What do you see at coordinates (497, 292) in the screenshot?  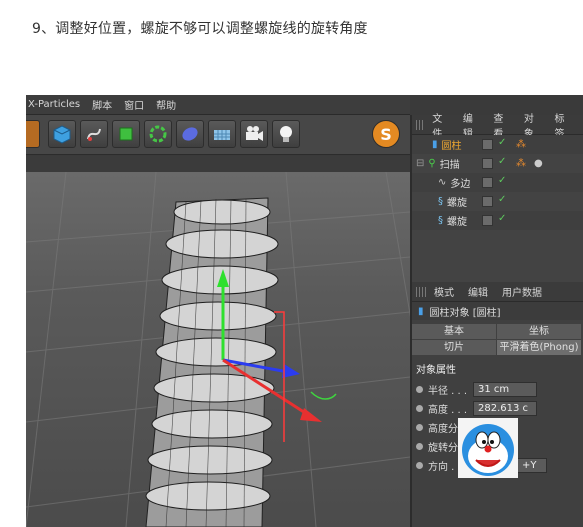 I see `attribute-manager-menu: 模式 编辑 用户数据` at bounding box center [497, 292].